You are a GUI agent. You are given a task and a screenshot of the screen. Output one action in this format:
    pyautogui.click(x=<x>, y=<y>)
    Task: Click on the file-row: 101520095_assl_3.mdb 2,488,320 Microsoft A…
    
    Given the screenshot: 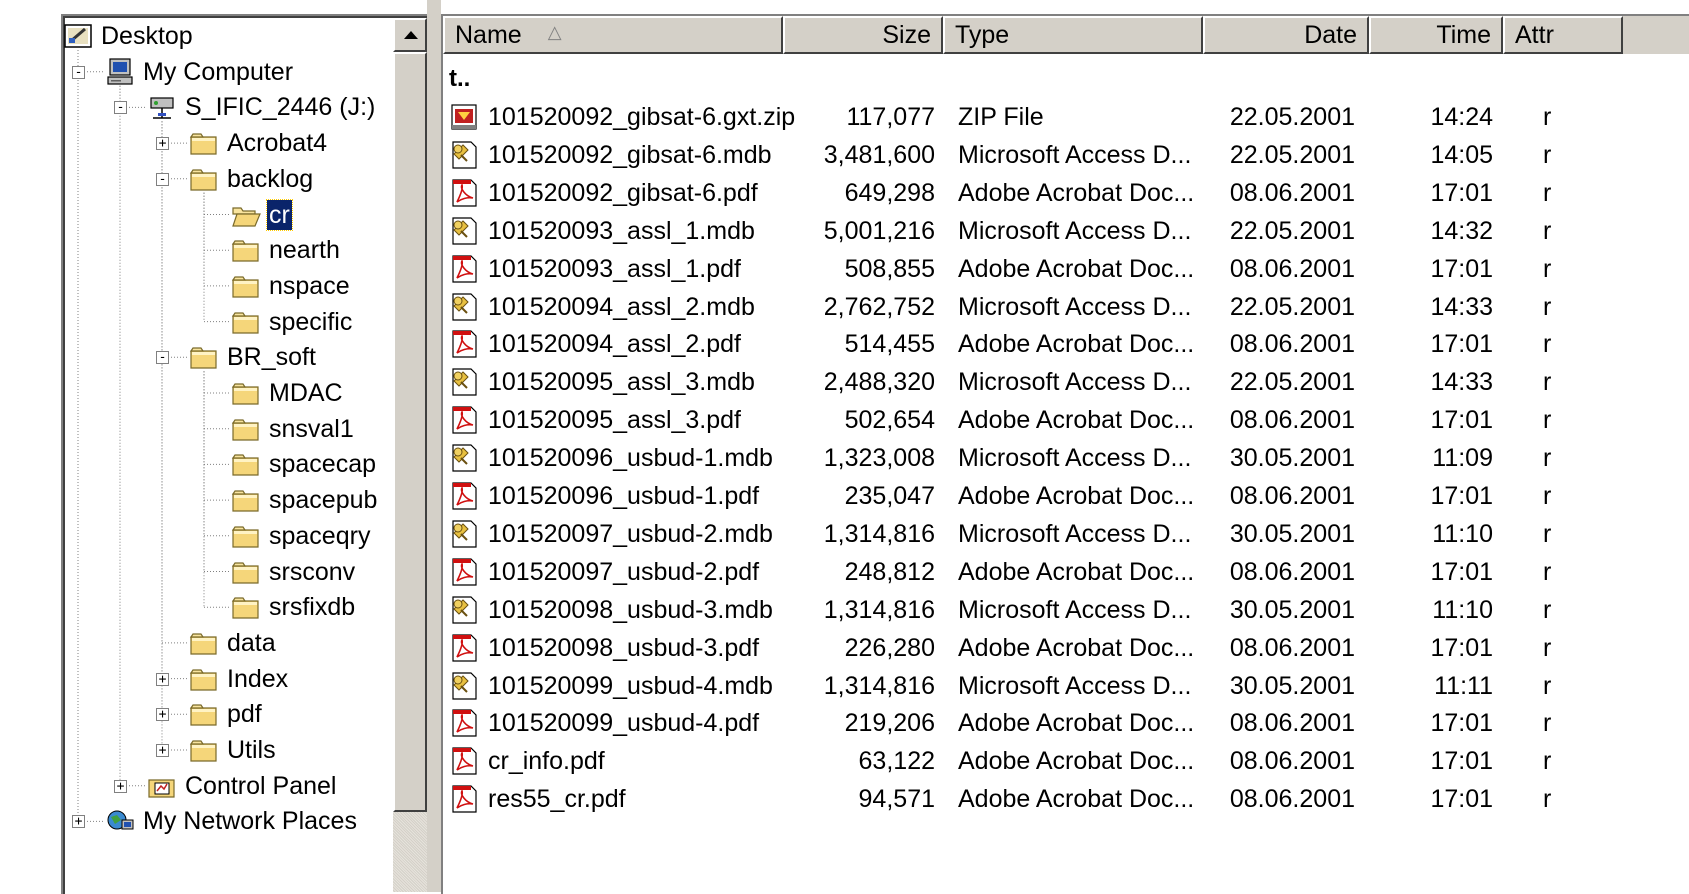 What is the action you would take?
    pyautogui.click(x=1066, y=382)
    